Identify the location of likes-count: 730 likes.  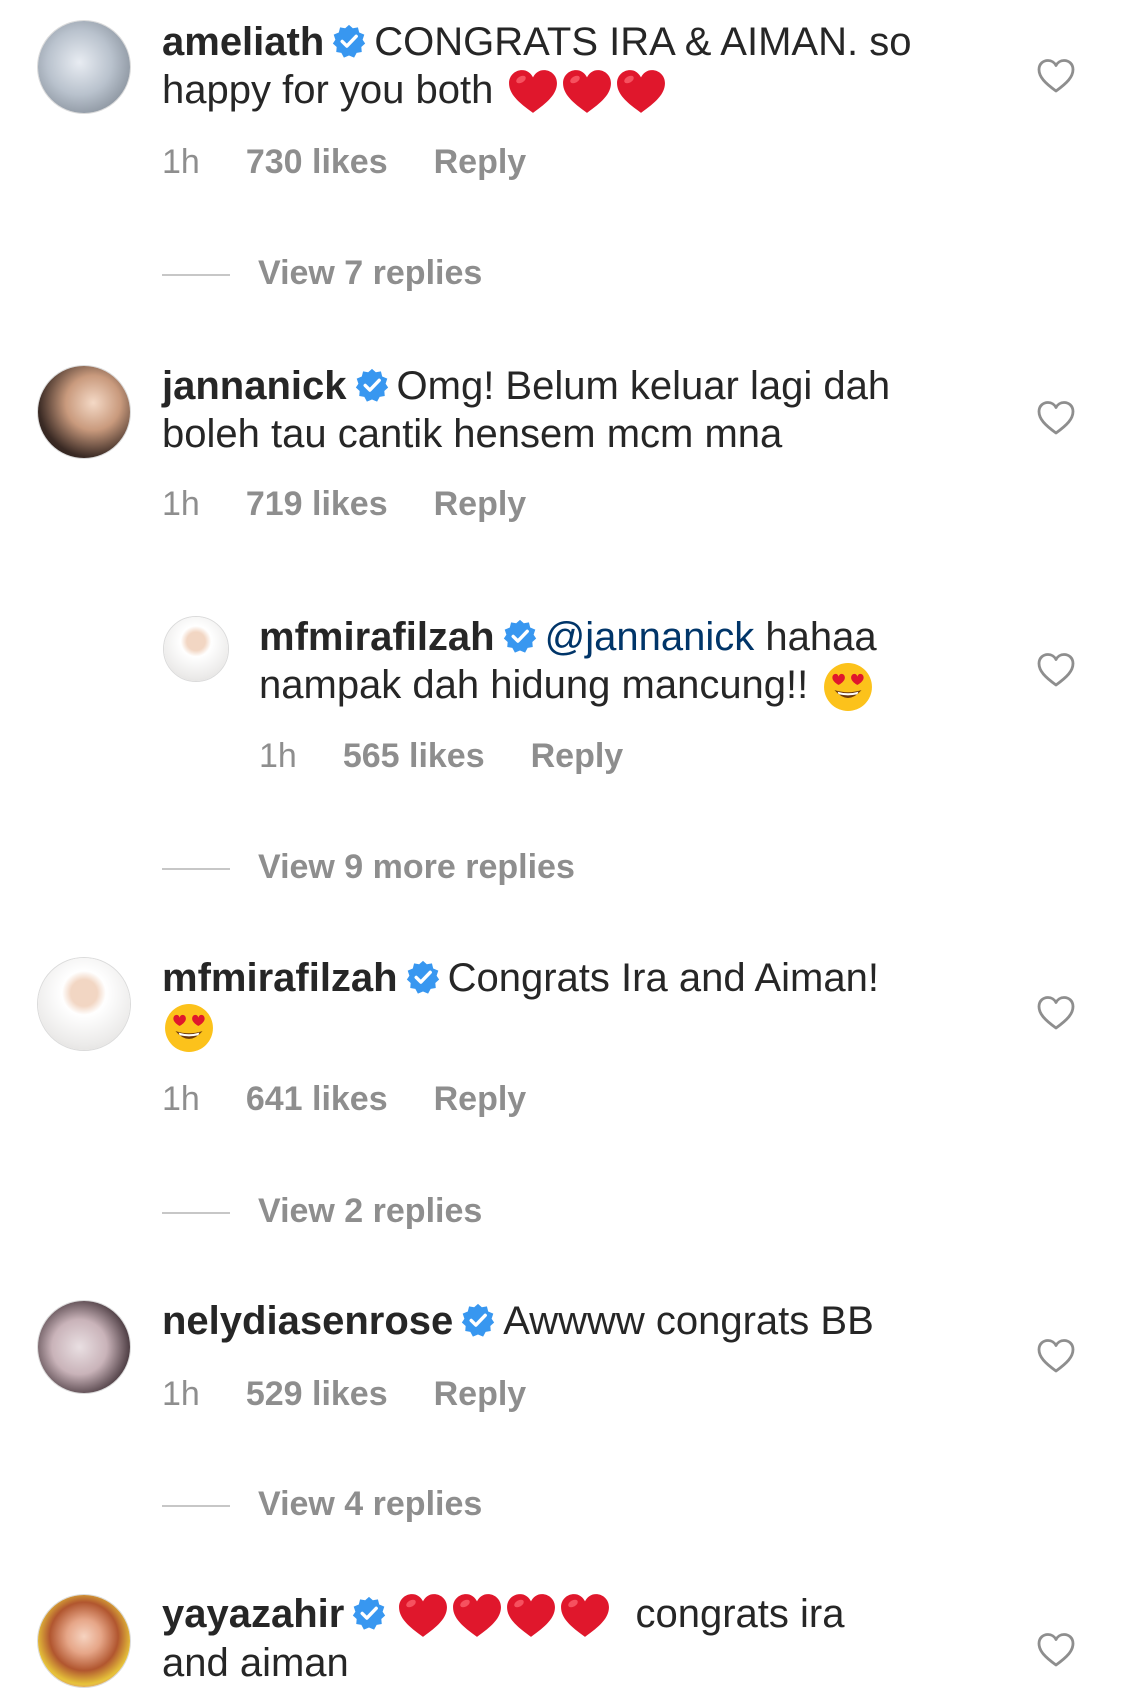
(317, 162).